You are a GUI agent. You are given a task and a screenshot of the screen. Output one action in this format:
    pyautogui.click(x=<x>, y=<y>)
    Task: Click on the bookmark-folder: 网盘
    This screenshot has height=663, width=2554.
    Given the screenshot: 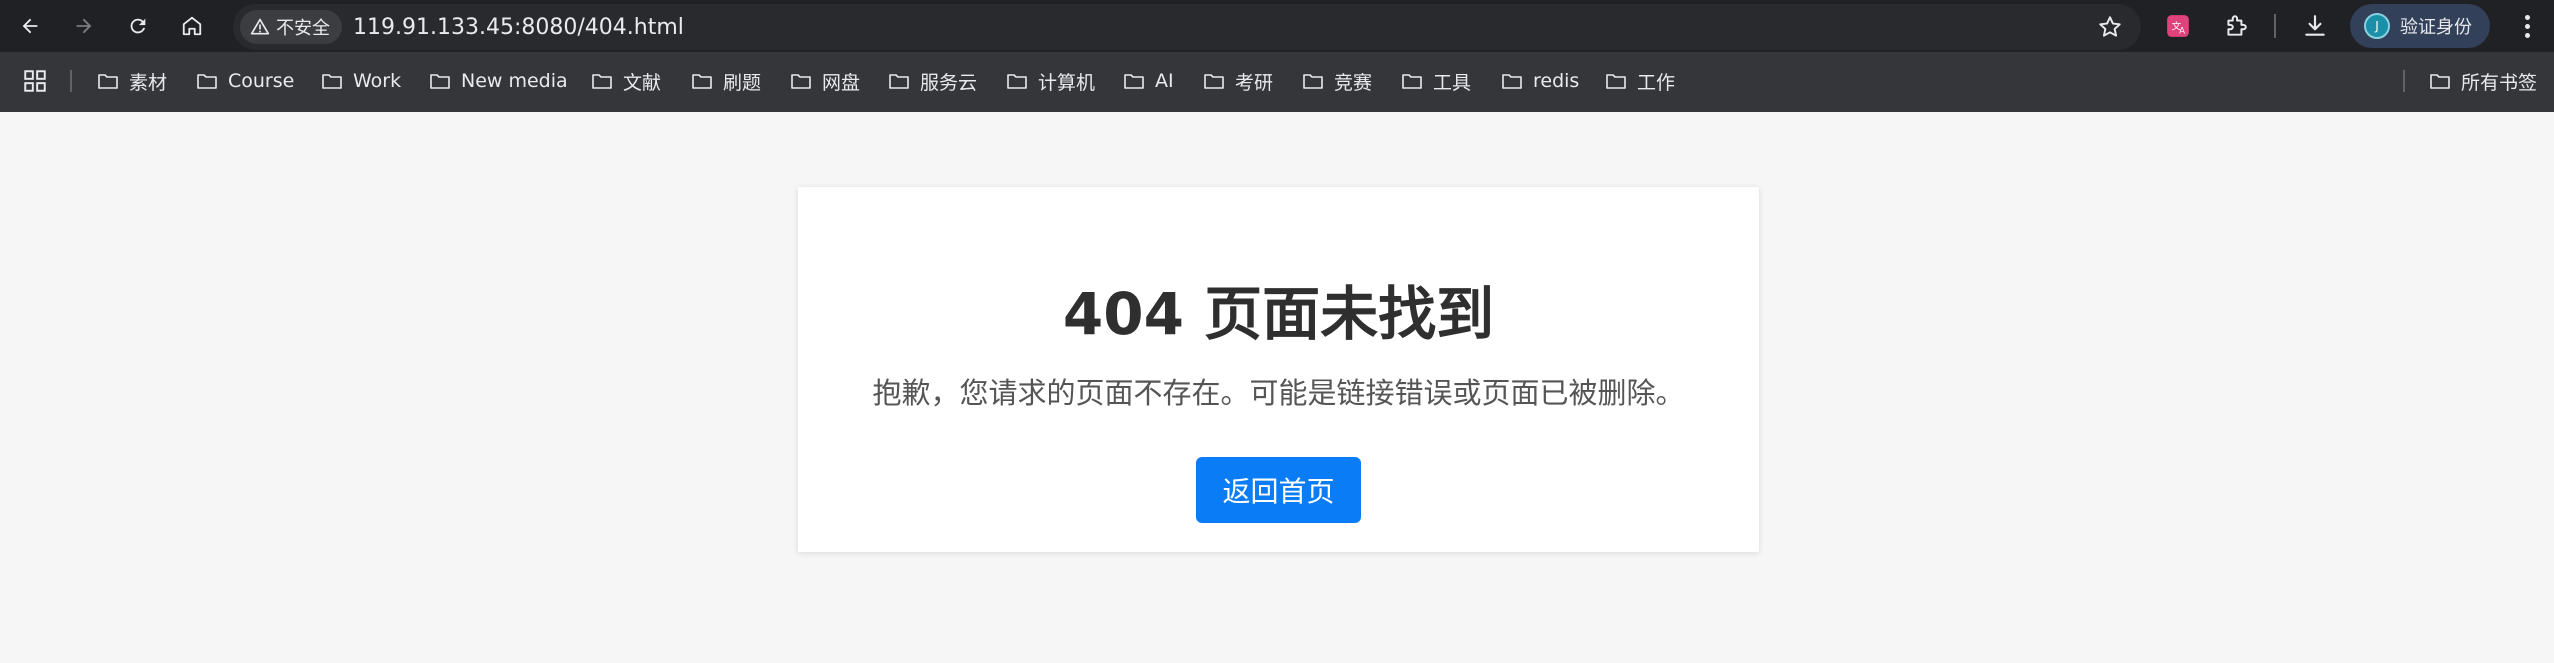 What is the action you would take?
    pyautogui.click(x=824, y=81)
    